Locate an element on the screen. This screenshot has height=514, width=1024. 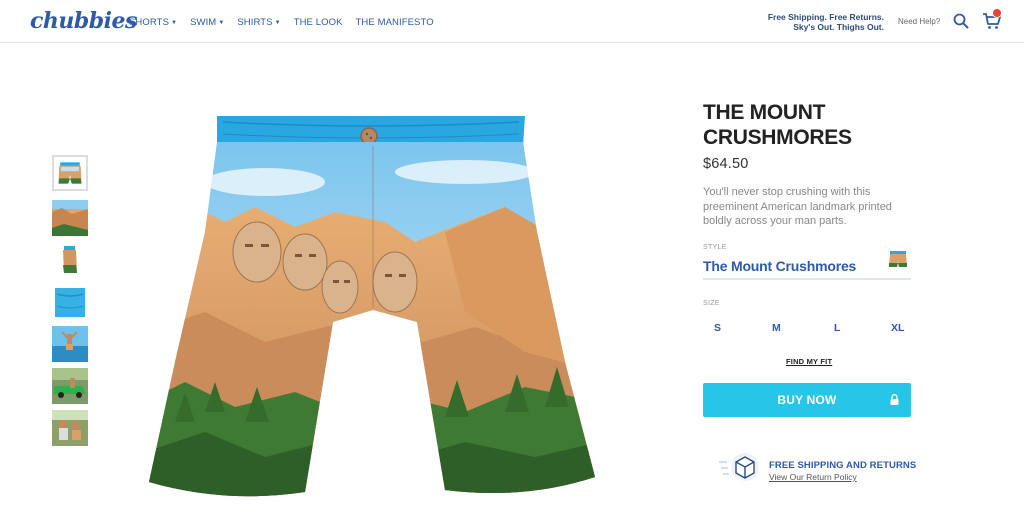
shipping-box-icon is located at coordinates (739, 467).